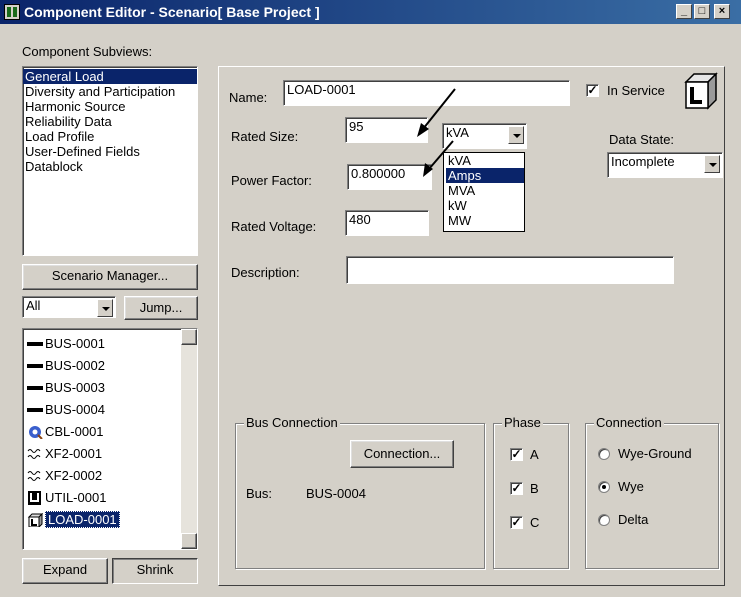 This screenshot has width=741, height=597. What do you see at coordinates (76, 497) in the screenshot?
I see `component-label: UTIL-0001` at bounding box center [76, 497].